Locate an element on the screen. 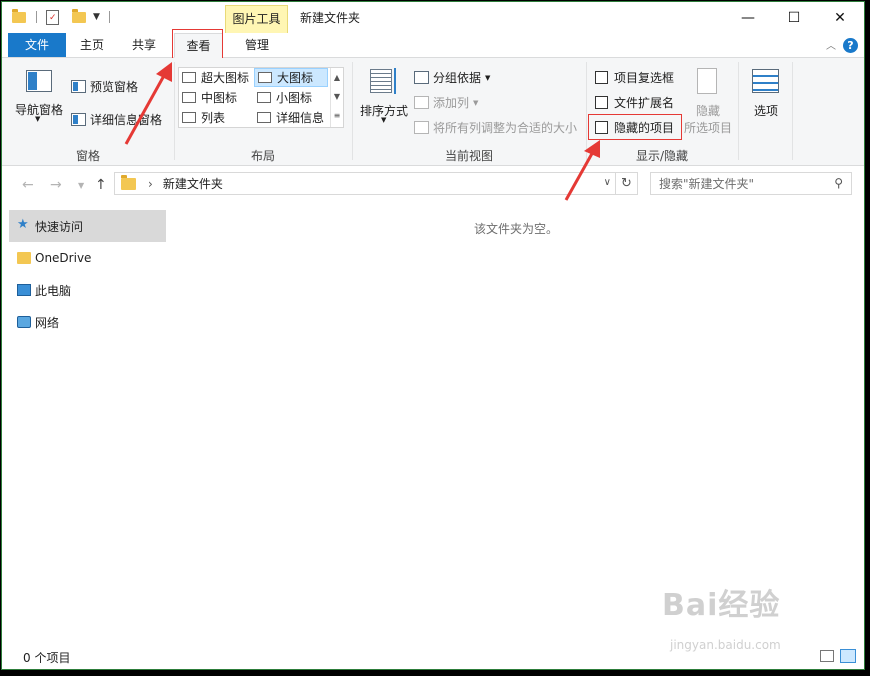 The height and width of the screenshot is (676, 870). breadcrumb-current: 新建文件夹 is located at coordinates (193, 183).